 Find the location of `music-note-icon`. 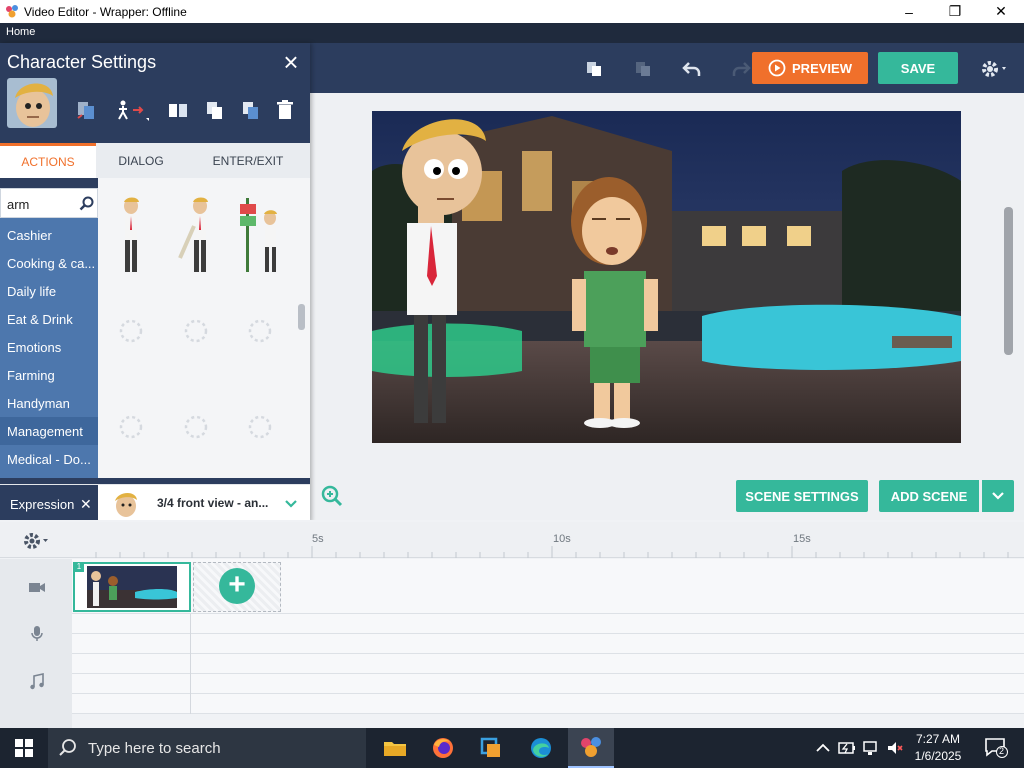

music-note-icon is located at coordinates (37, 681).